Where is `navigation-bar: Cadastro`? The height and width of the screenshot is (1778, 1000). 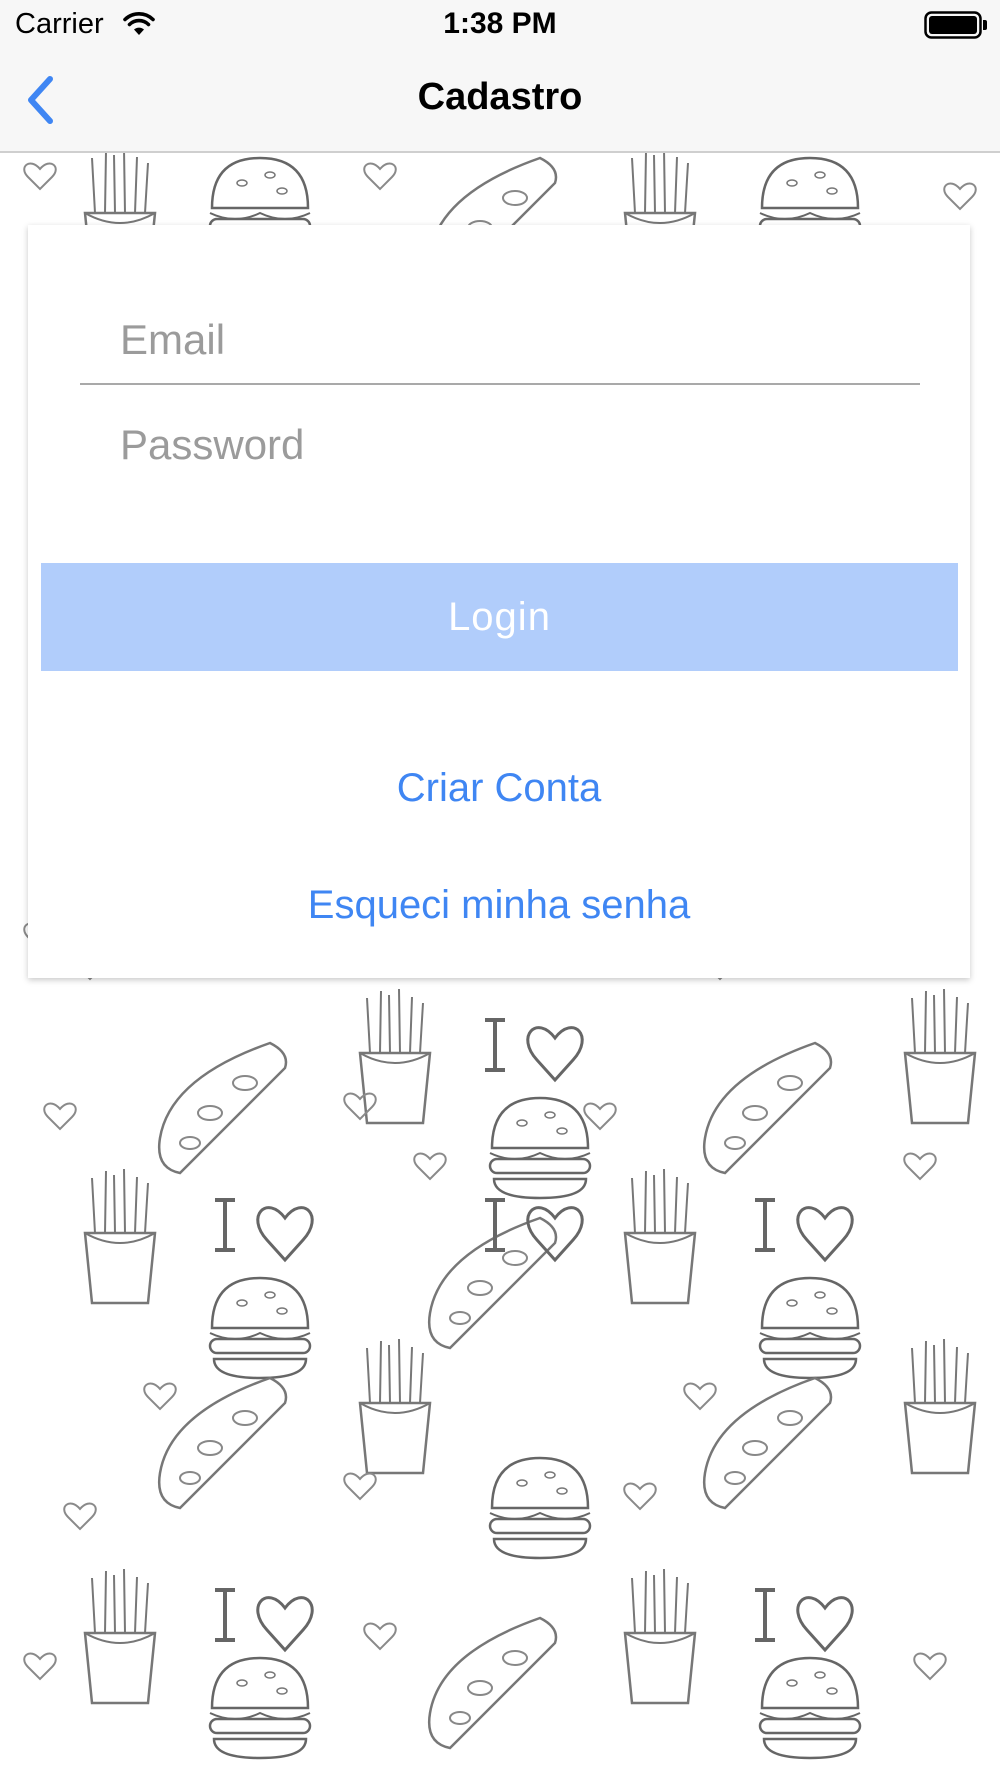
navigation-bar: Cadastro is located at coordinates (500, 101).